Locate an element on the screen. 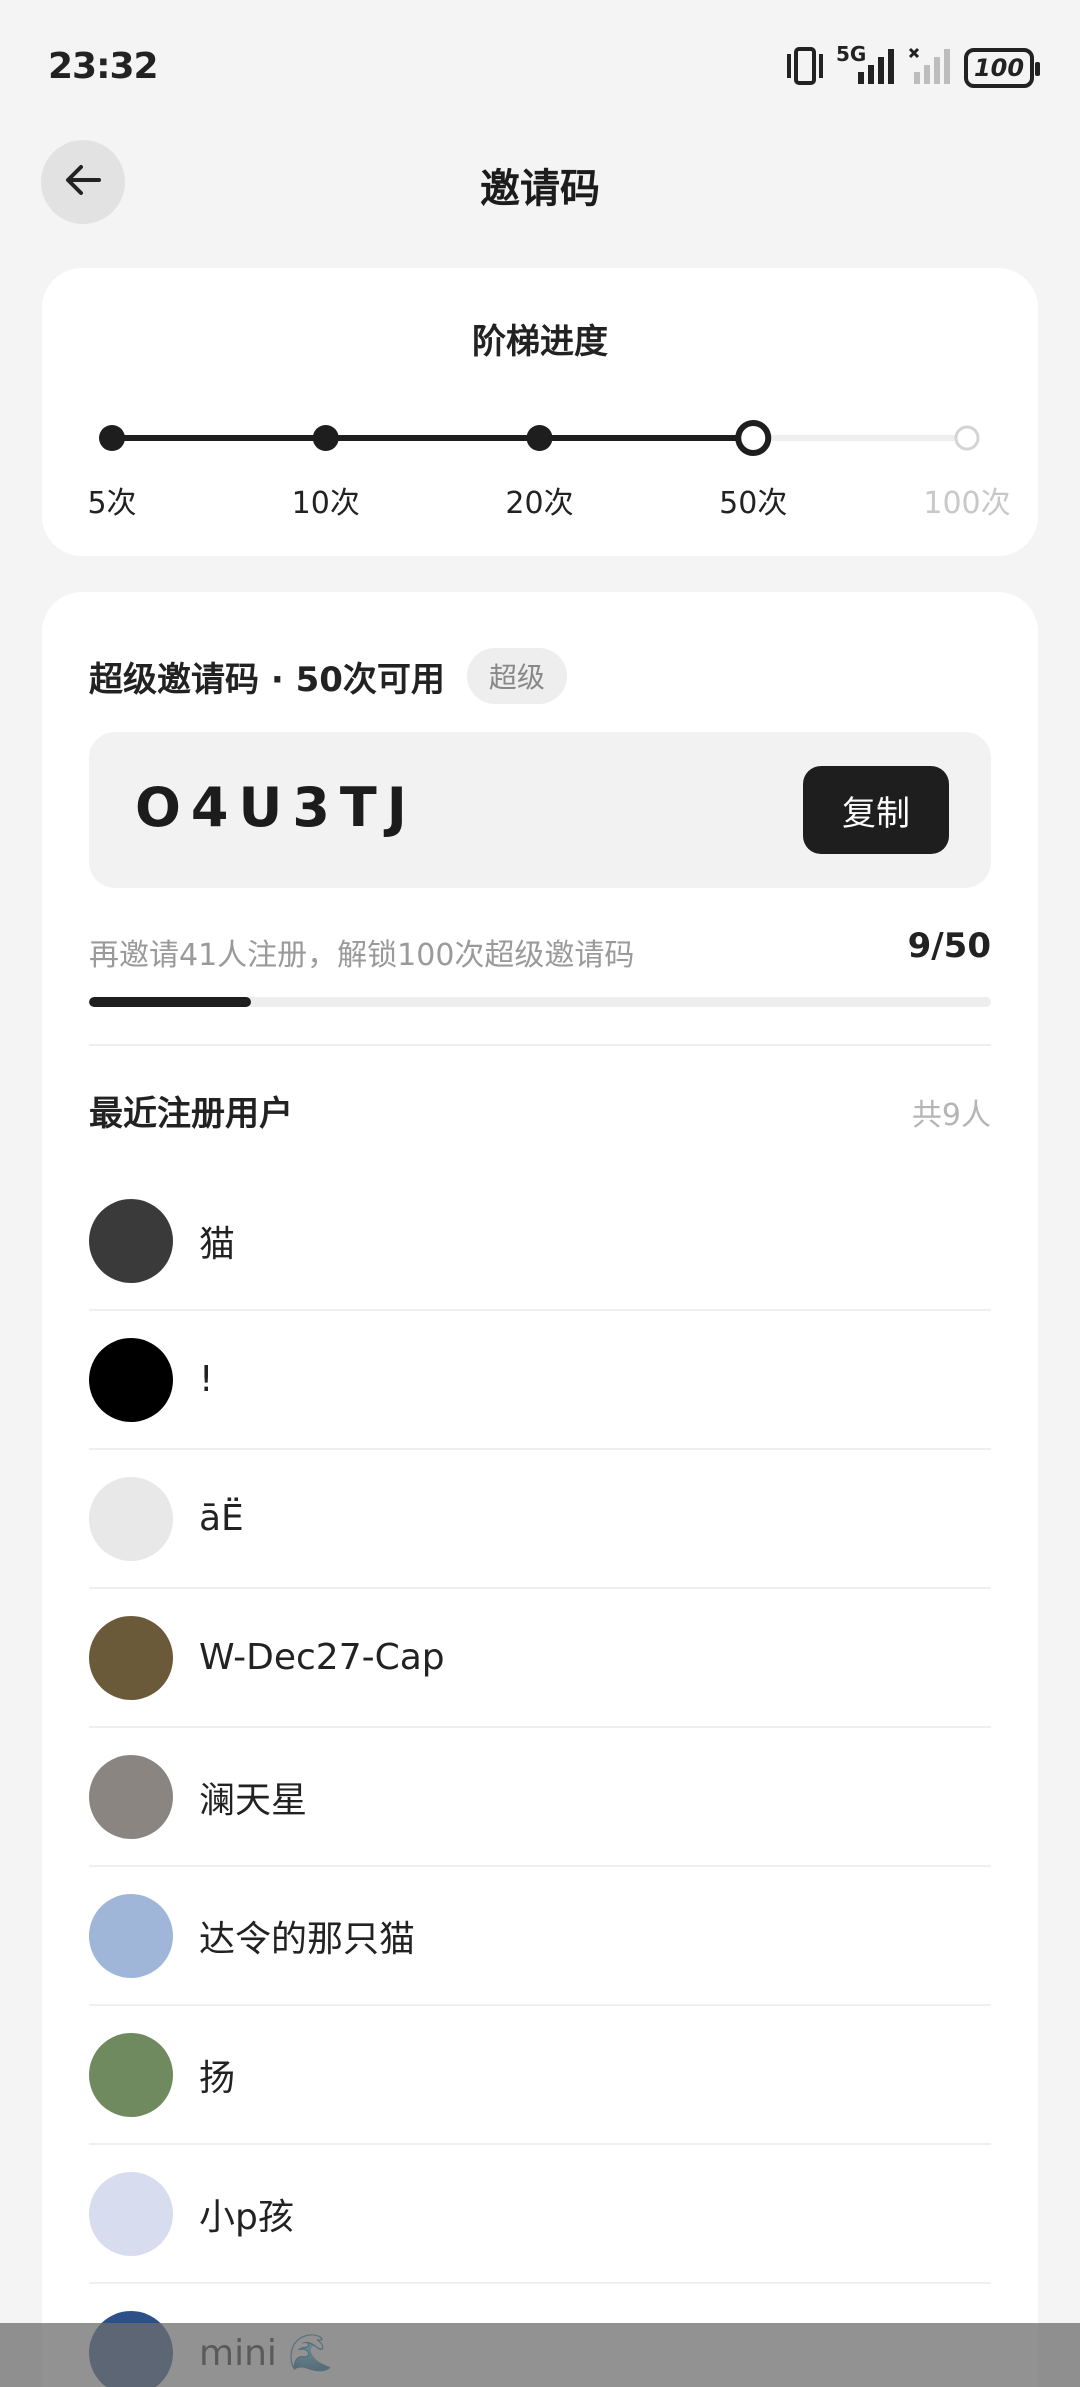 The image size is (1080, 2387). user-name: 扬 is located at coordinates (217, 2078).